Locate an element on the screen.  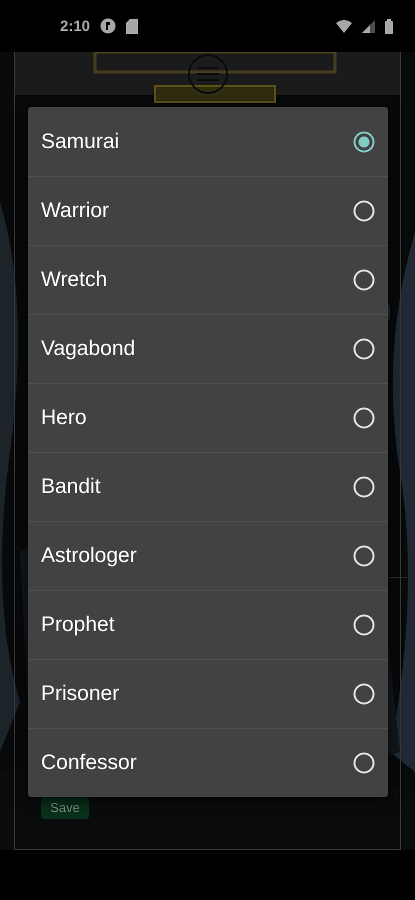
option-row: Hero is located at coordinates (208, 417).